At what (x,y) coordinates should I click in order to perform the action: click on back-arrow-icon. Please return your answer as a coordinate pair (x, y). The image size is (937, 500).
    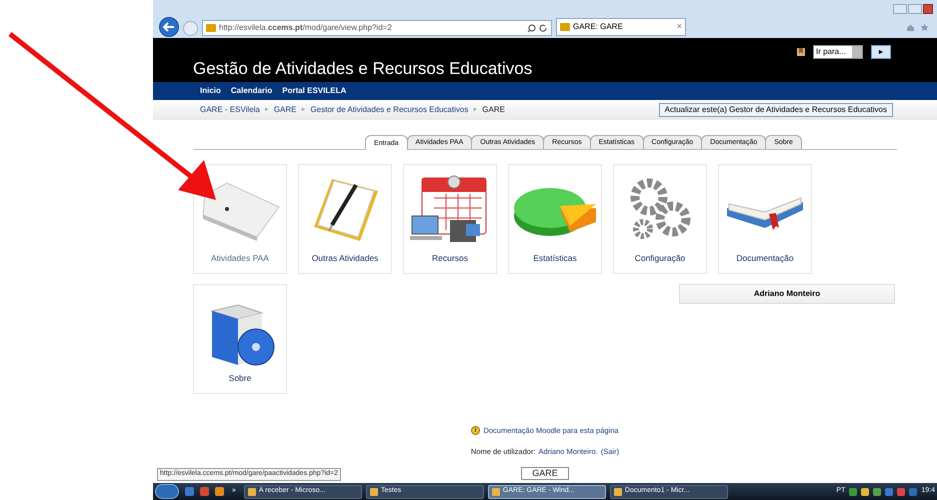
    Looking at the image, I should click on (169, 27).